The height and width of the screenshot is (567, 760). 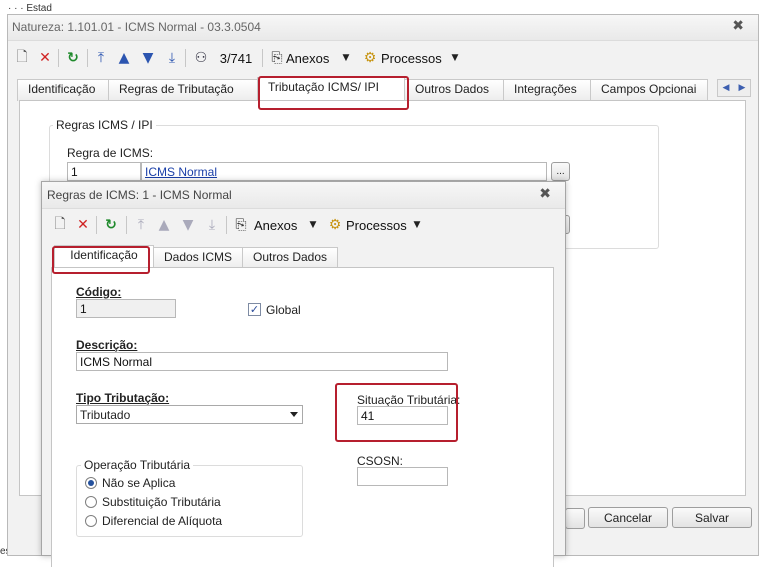 What do you see at coordinates (181, 172) in the screenshot?
I see `regra-icms-link: ICMS Normal` at bounding box center [181, 172].